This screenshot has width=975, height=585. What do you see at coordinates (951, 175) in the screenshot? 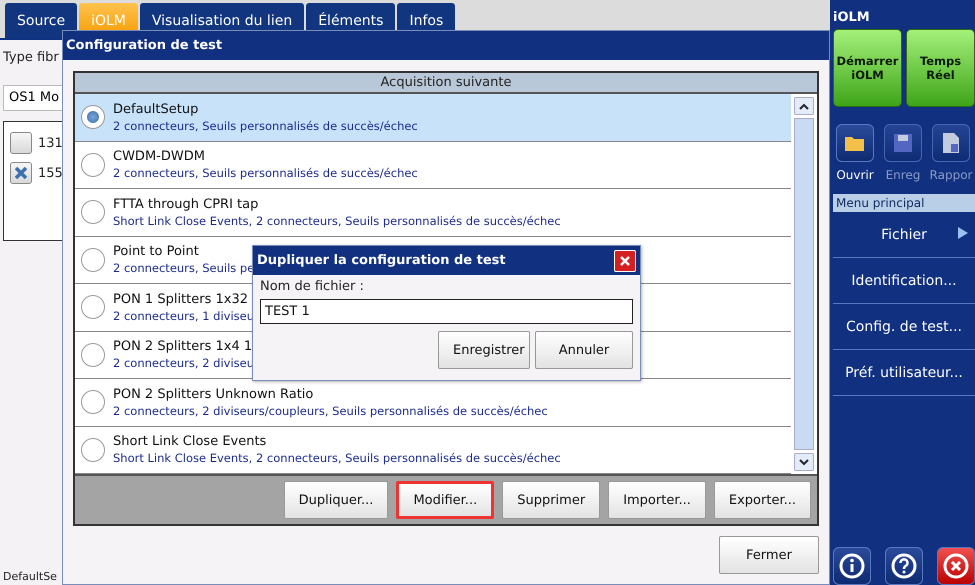
I see `tool-label: Rappor` at bounding box center [951, 175].